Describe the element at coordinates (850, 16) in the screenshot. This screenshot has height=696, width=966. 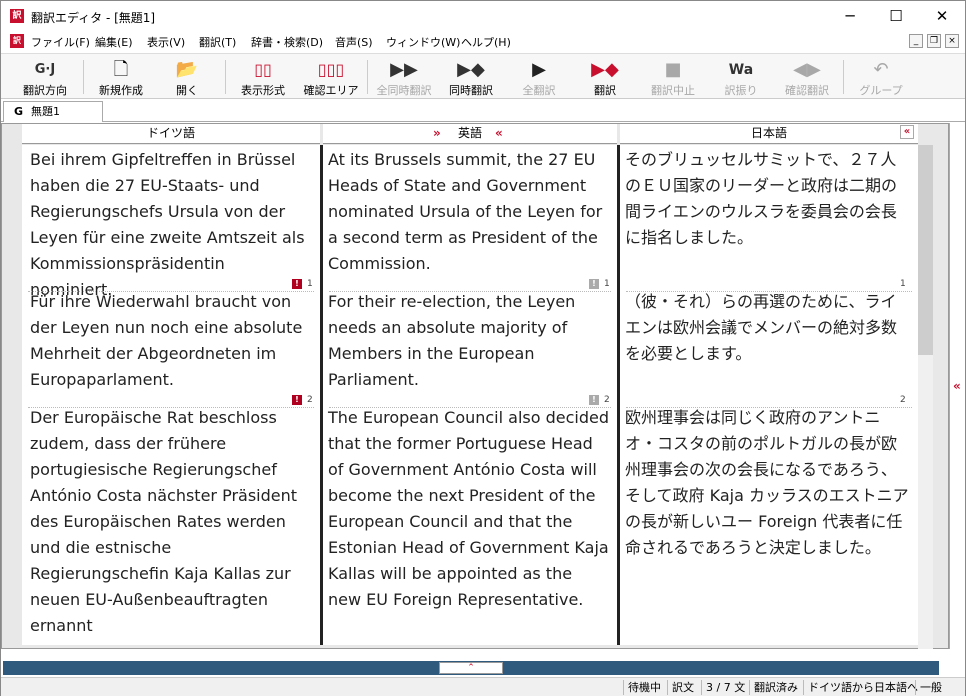
I see `minimize-button: ─` at that location.